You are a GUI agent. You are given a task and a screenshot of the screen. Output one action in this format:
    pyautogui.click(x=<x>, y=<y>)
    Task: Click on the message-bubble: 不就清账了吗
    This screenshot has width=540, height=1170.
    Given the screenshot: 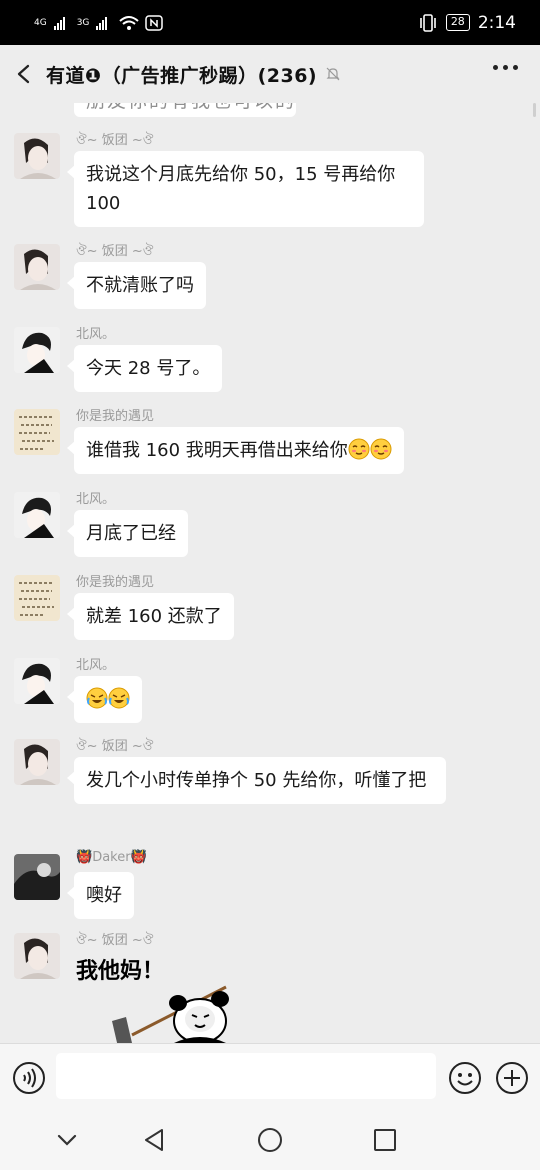 What is the action you would take?
    pyautogui.click(x=136, y=285)
    